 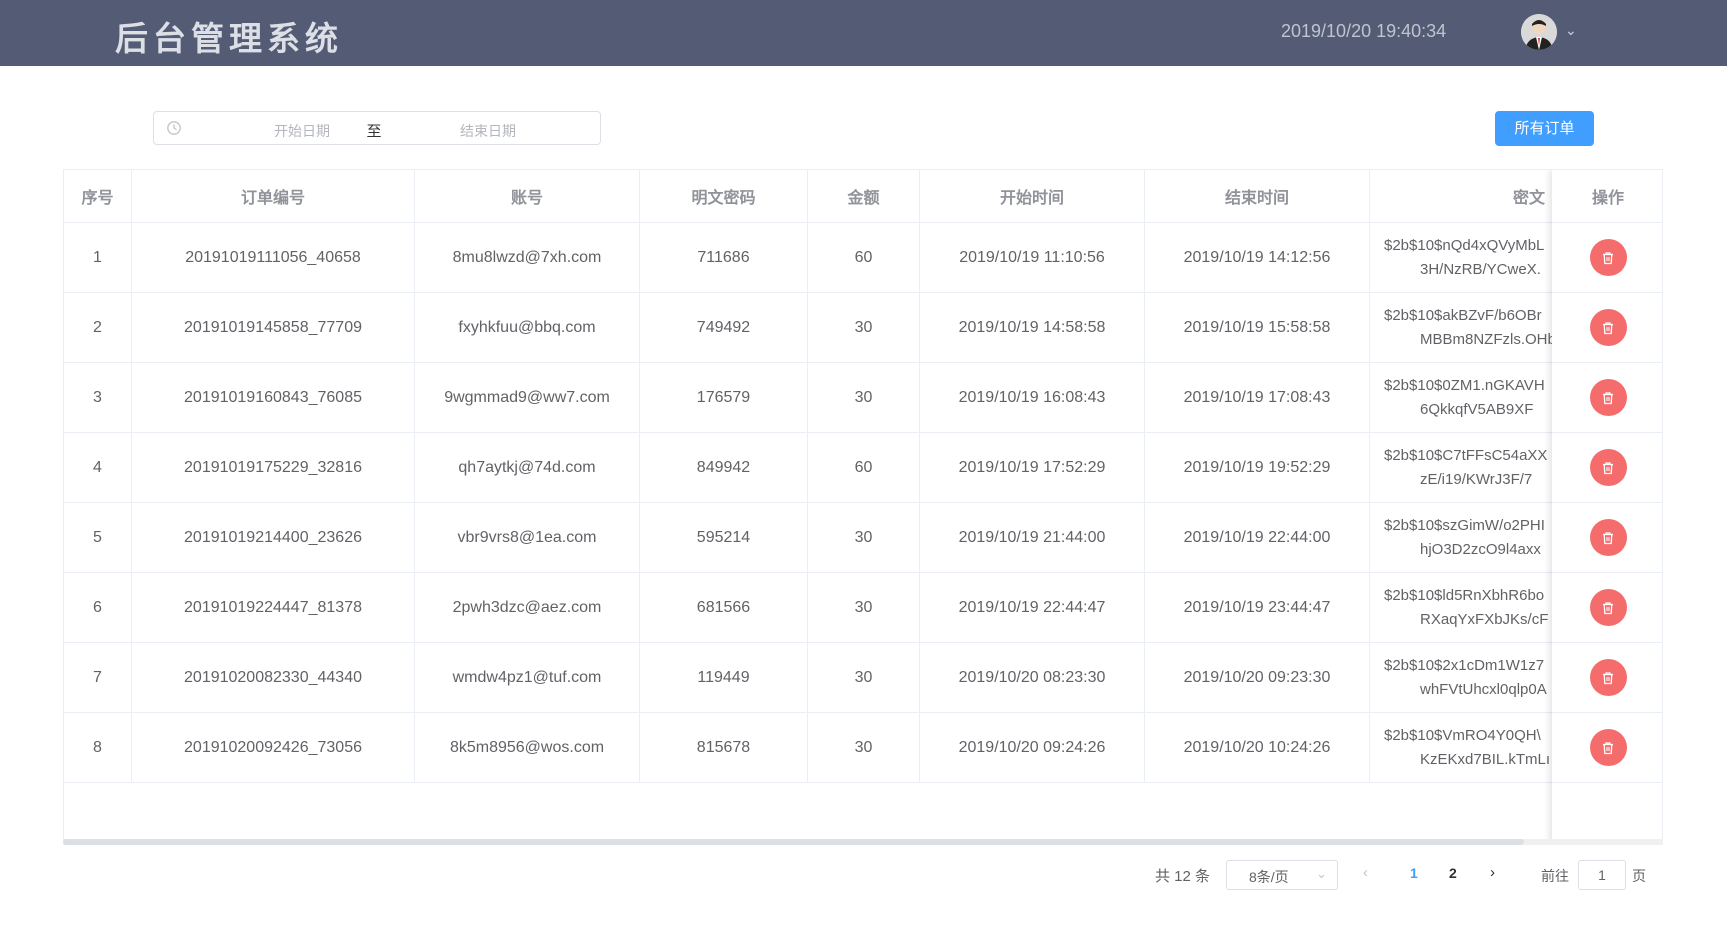 I want to click on cell-start-time: 2019/10/19 22:44:47, so click(x=1032, y=607).